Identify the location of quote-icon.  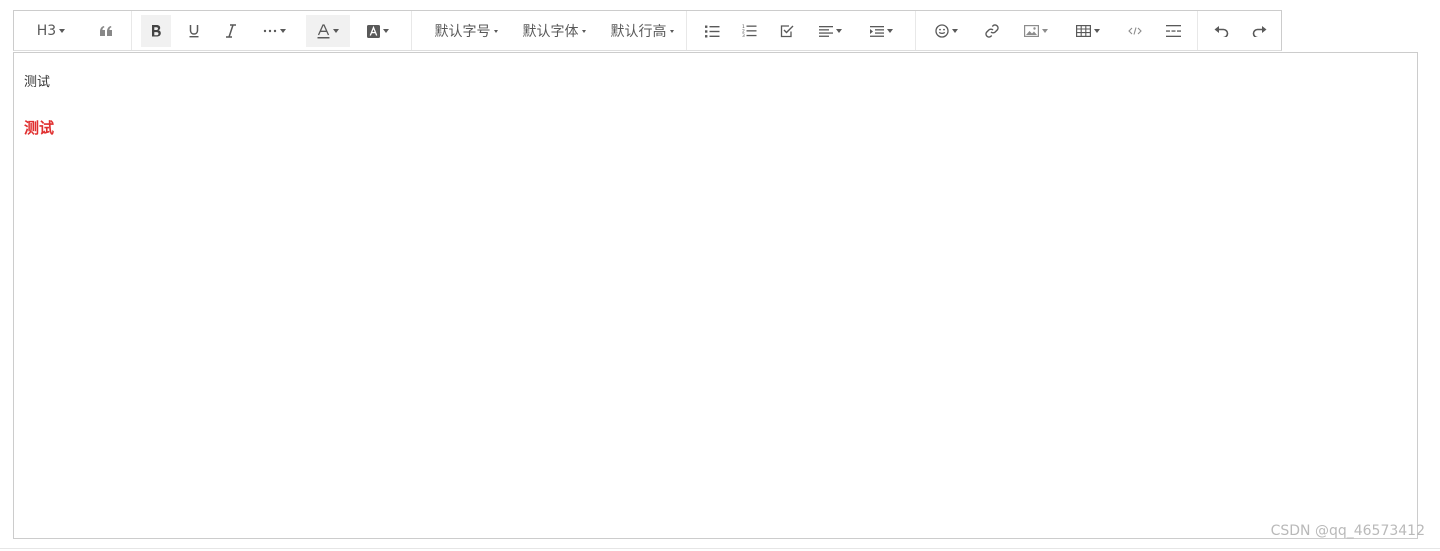
(106, 31).